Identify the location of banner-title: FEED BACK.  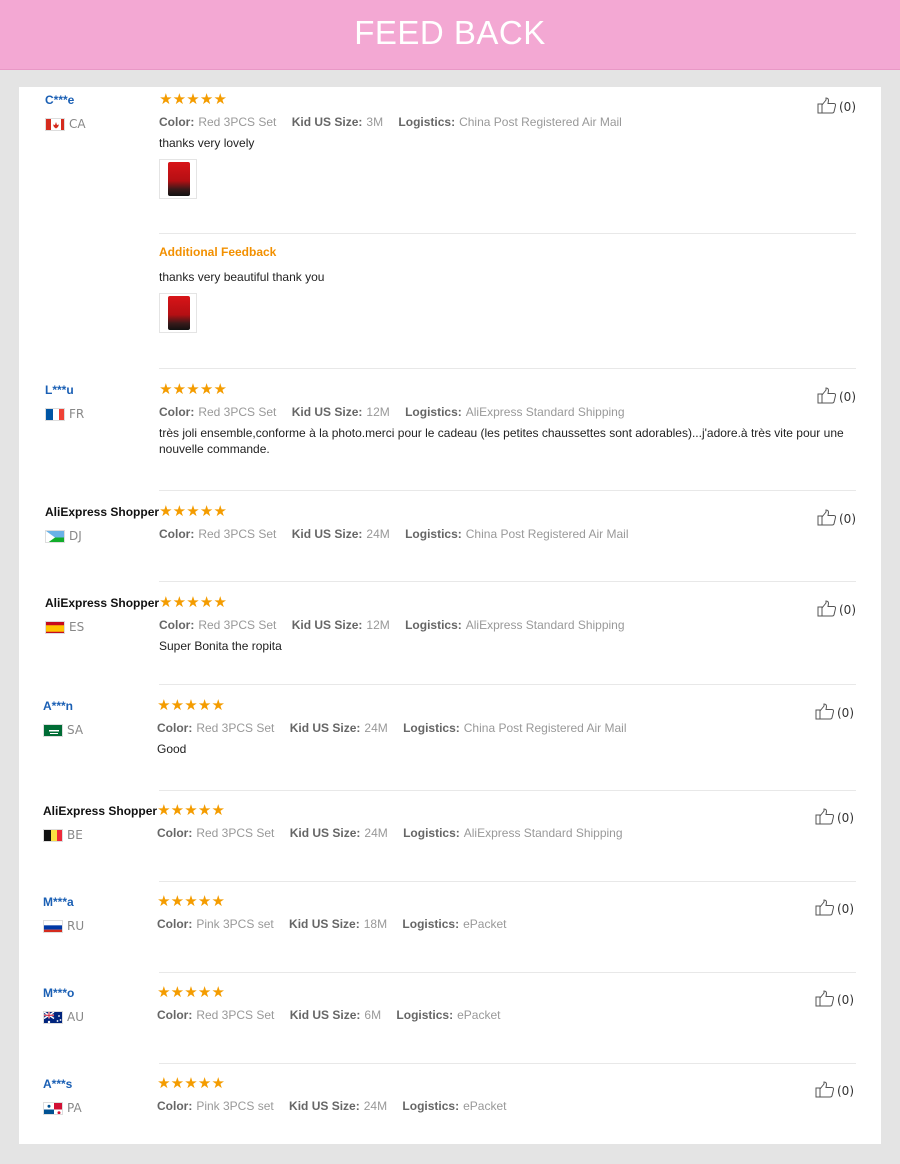
(450, 32).